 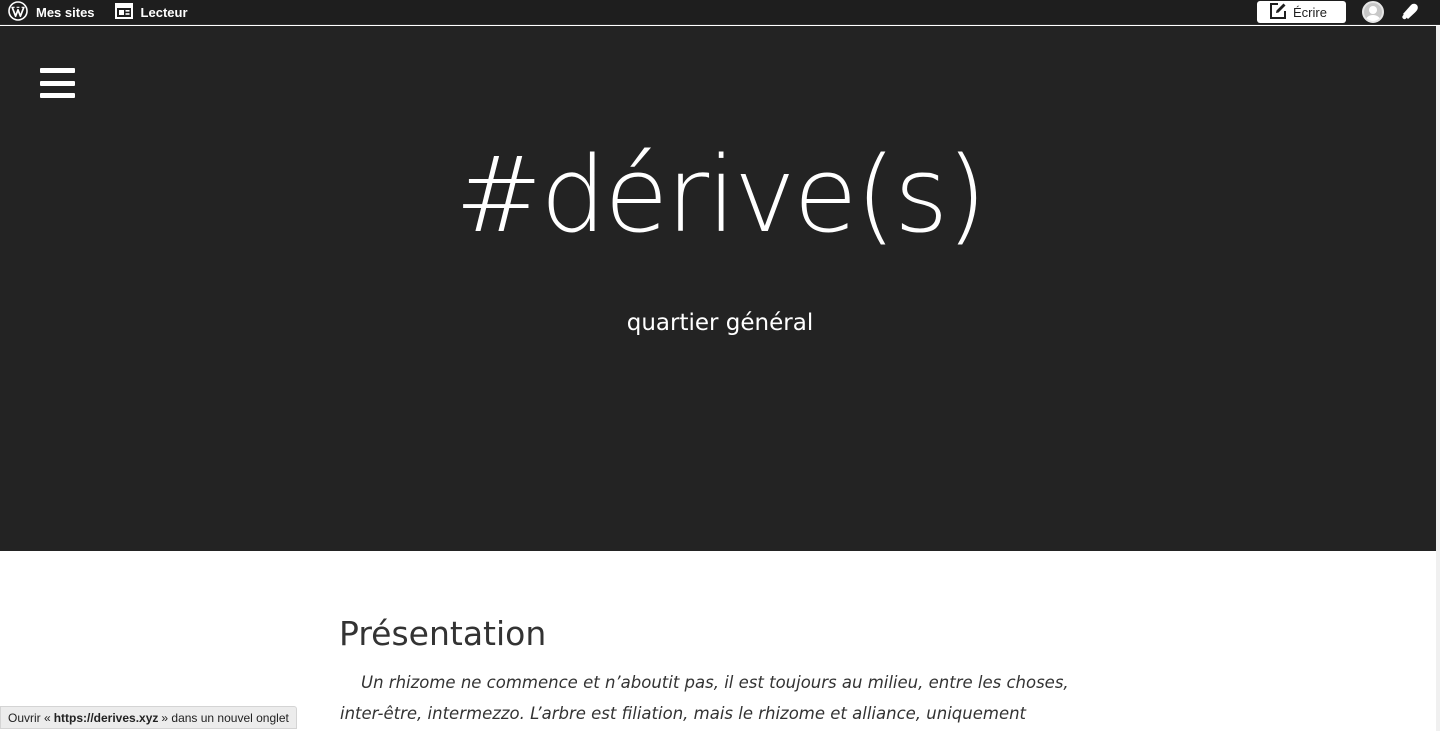 What do you see at coordinates (18, 12) in the screenshot?
I see `wordpress-logo-icon` at bounding box center [18, 12].